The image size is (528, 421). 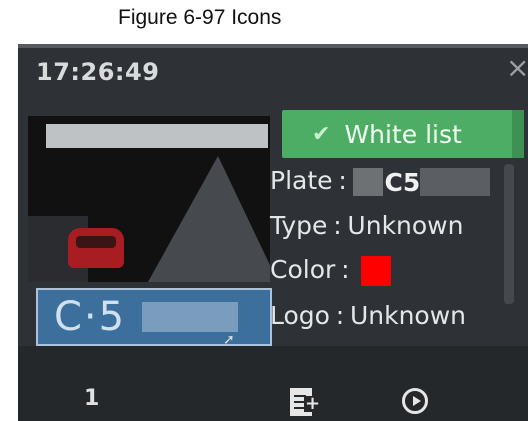 What do you see at coordinates (200, 17) in the screenshot?
I see `figure-caption: Figure 6-97 Icons` at bounding box center [200, 17].